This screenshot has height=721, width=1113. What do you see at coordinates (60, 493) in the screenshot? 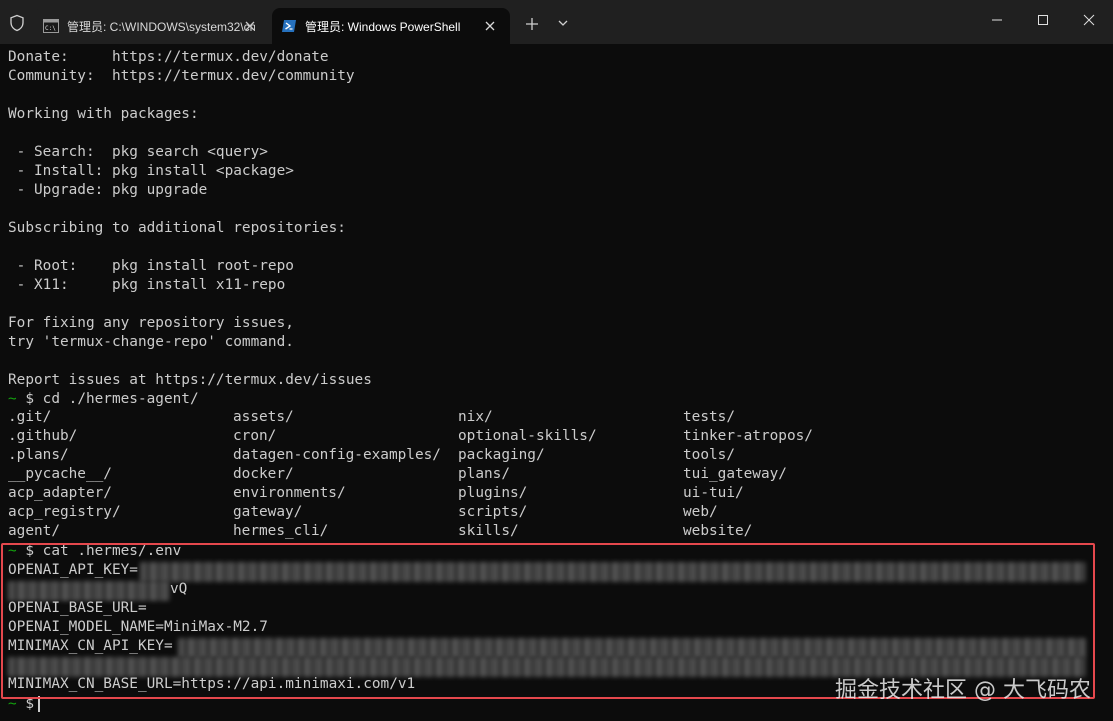
I see `list-item: acp_adapter/` at bounding box center [60, 493].